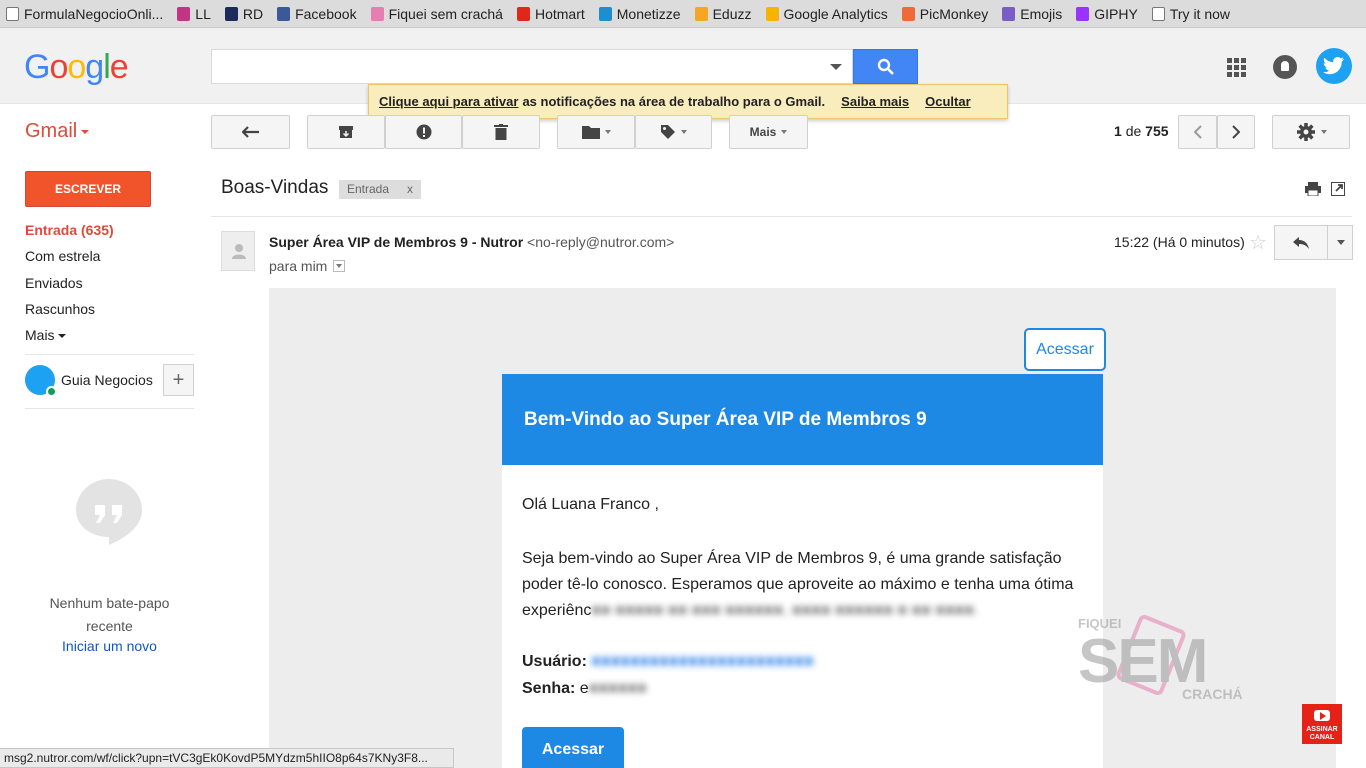  I want to click on password-prefix: e, so click(584, 688).